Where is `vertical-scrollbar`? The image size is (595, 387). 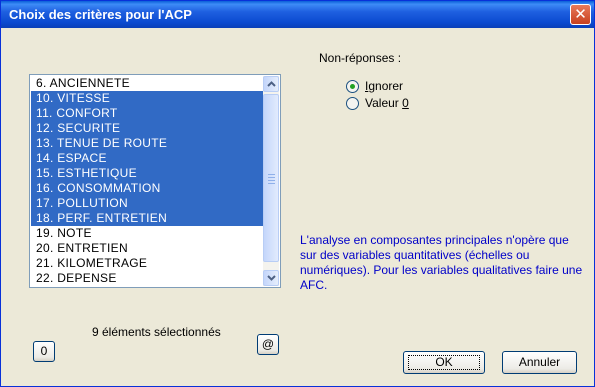 vertical-scrollbar is located at coordinates (271, 181).